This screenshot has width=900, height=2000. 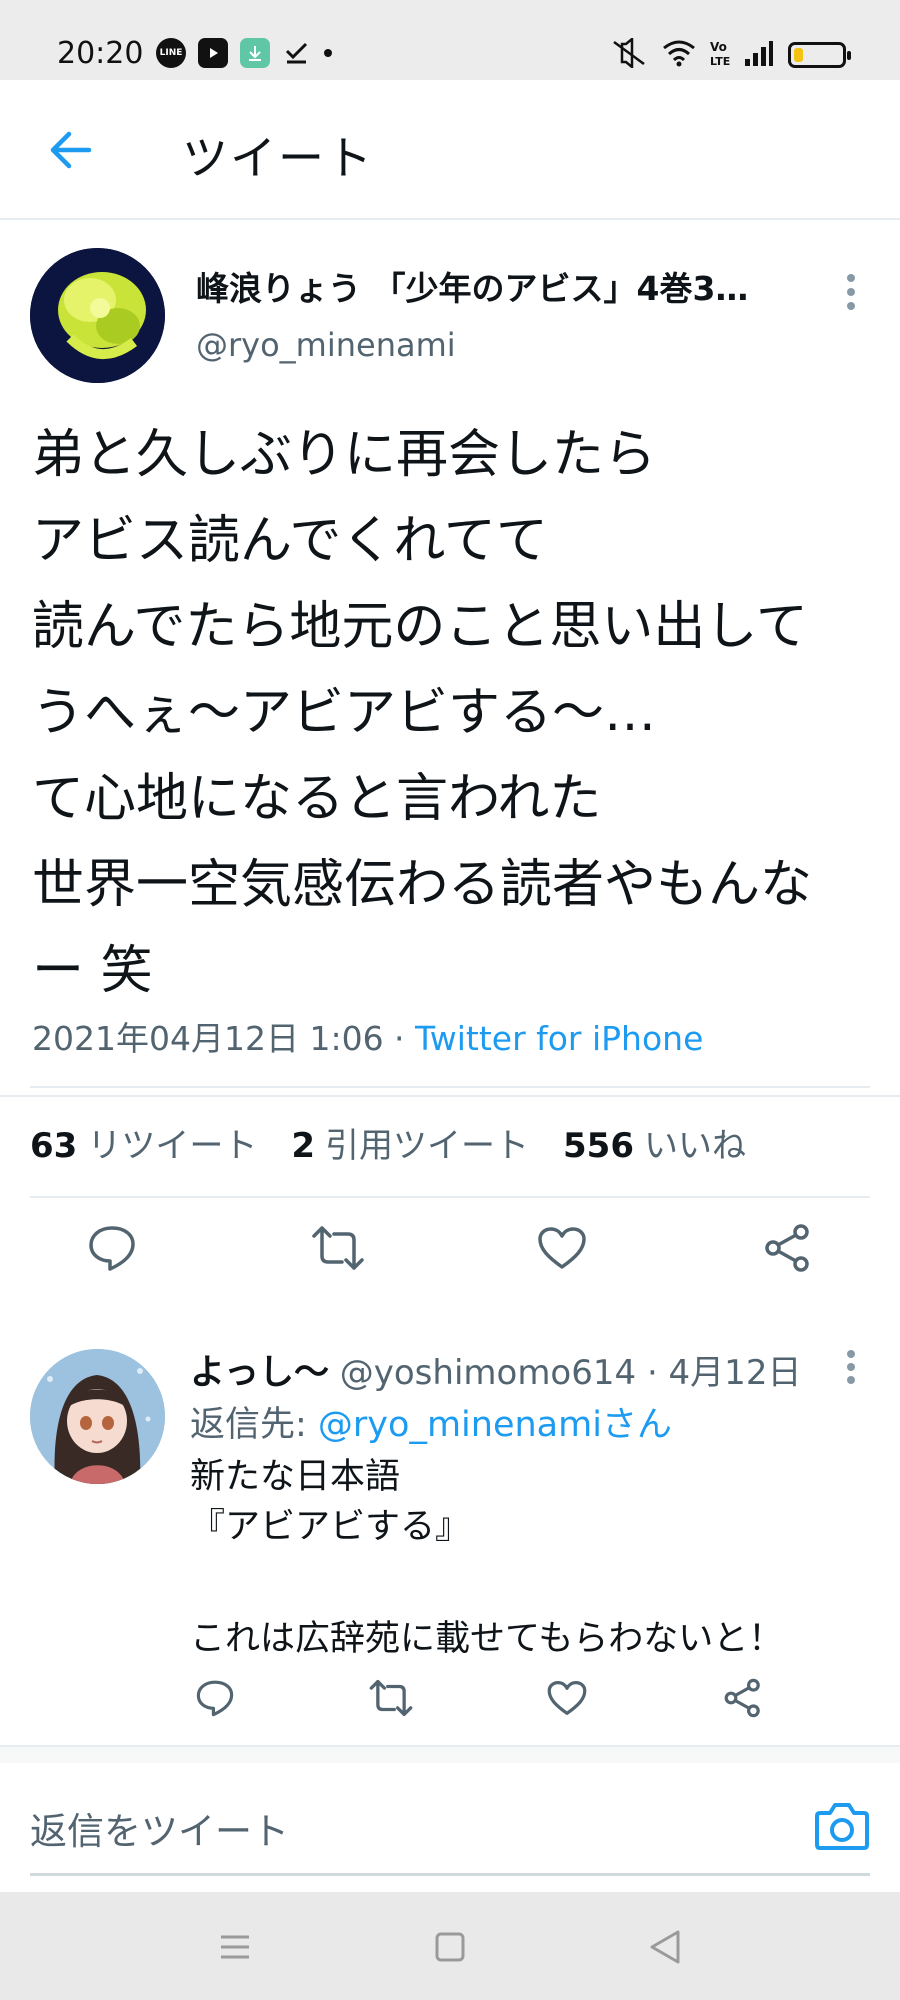 What do you see at coordinates (290, 541) in the screenshot?
I see `tweet-text-line: アビス読んでくれてて` at bounding box center [290, 541].